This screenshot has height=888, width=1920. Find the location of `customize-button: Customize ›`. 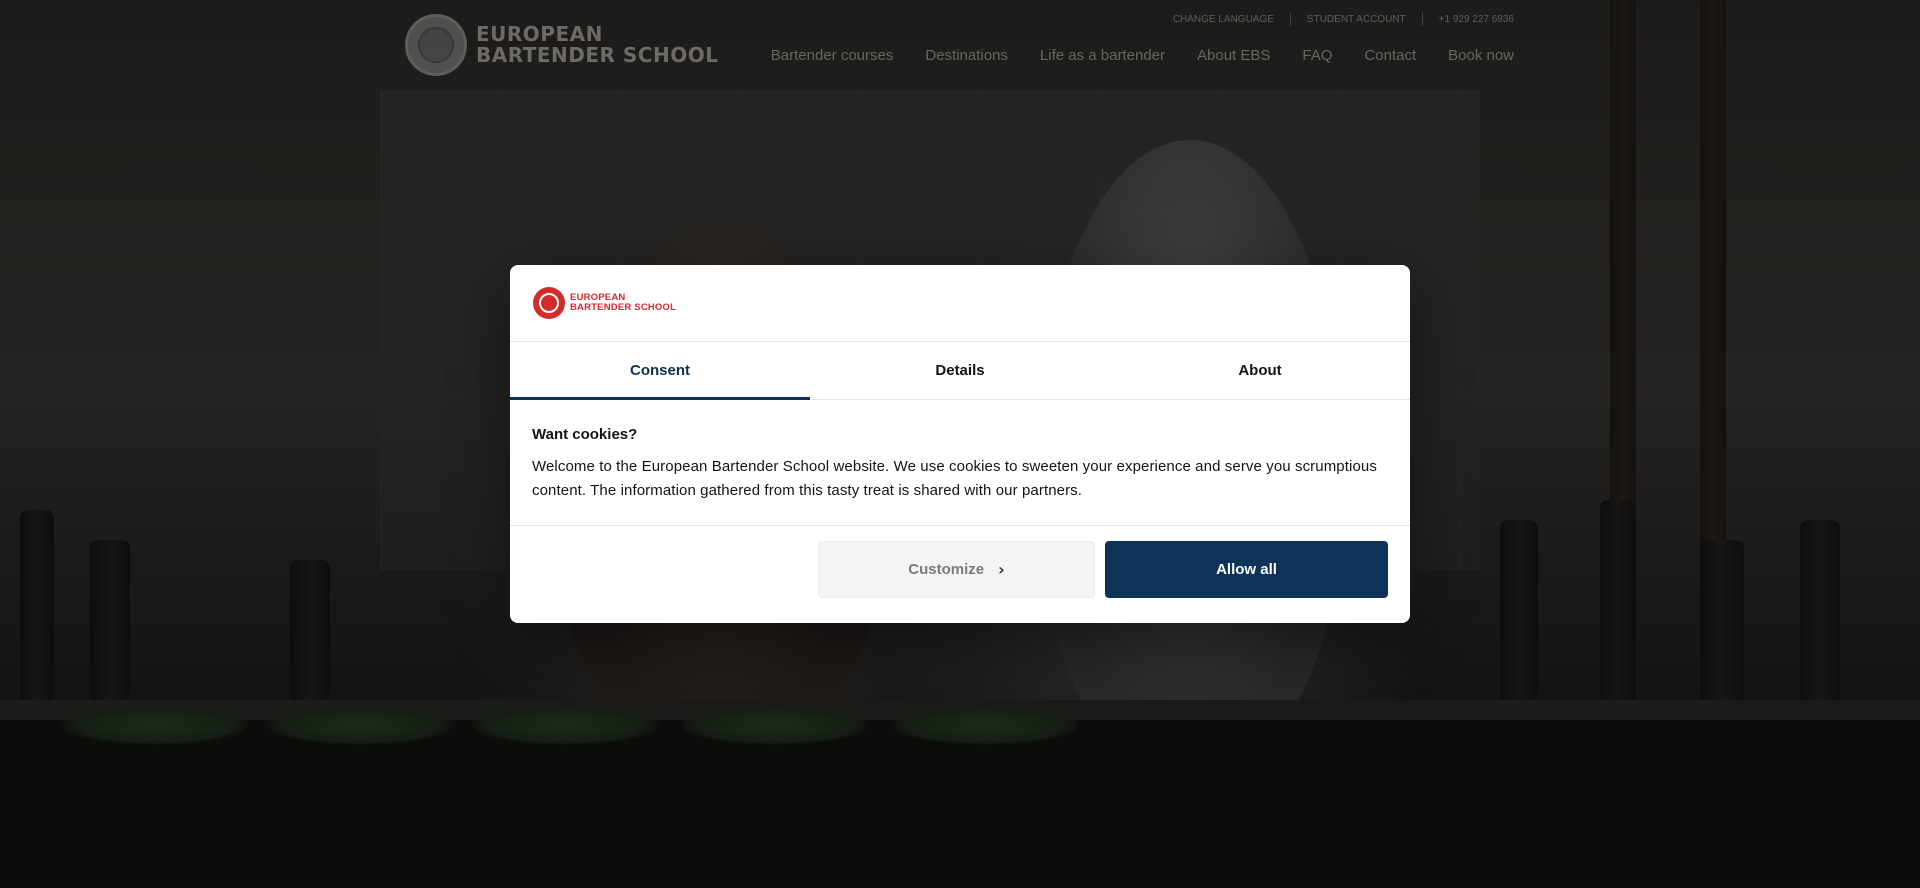

customize-button: Customize › is located at coordinates (956, 569).